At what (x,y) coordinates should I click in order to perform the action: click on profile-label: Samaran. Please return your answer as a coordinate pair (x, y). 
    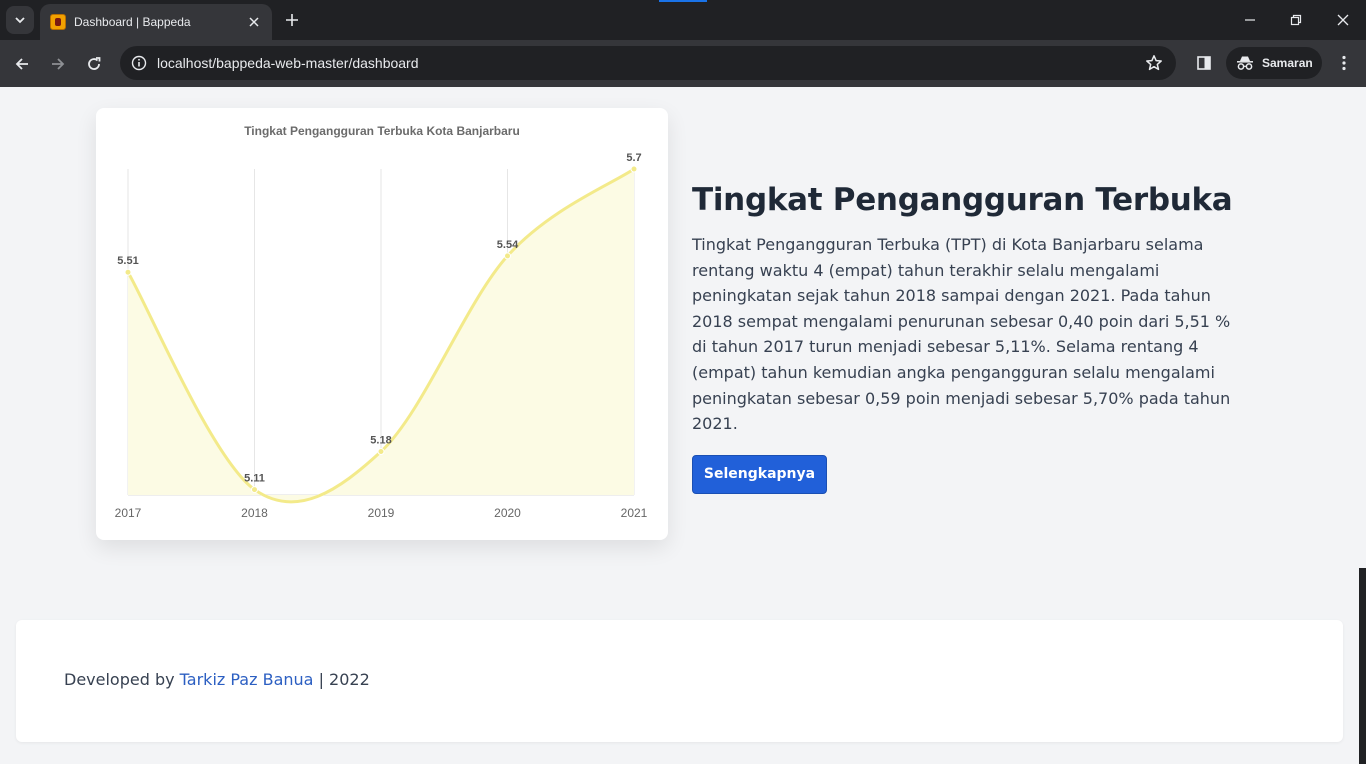
    Looking at the image, I should click on (1287, 63).